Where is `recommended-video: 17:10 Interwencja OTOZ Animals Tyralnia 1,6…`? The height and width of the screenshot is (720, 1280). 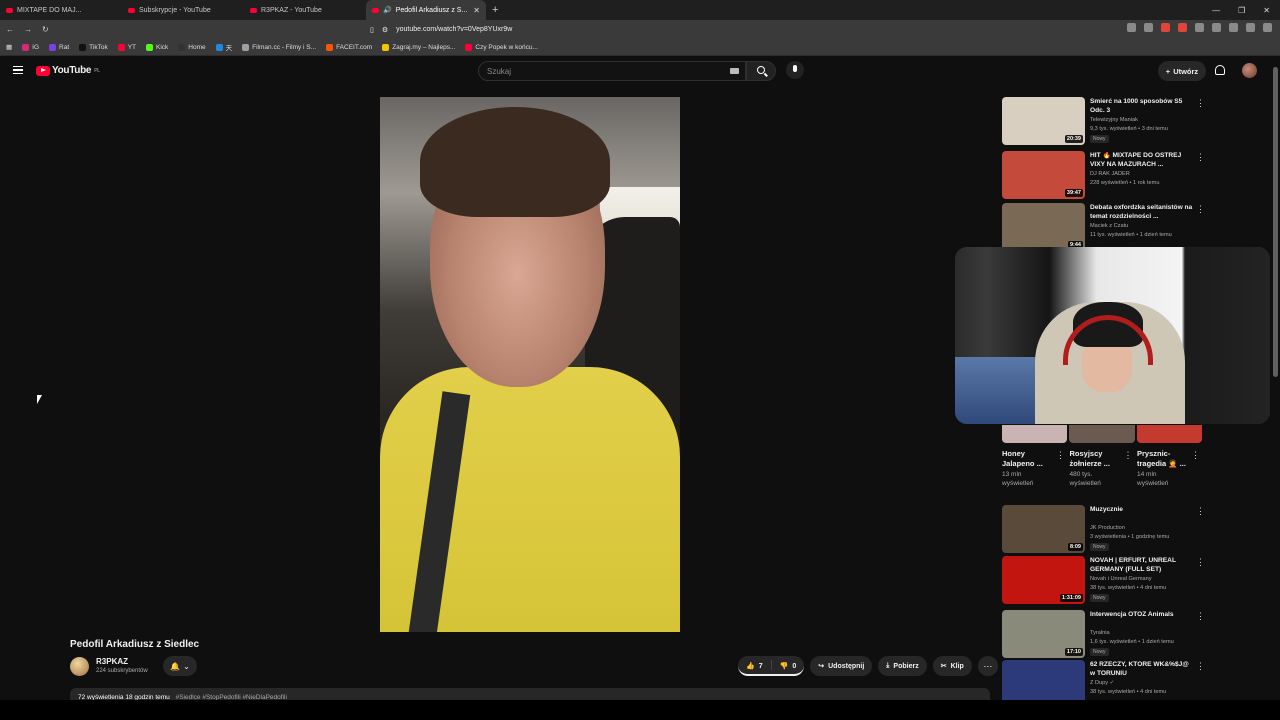 recommended-video: 17:10 Interwencja OTOZ Animals Tyralnia 1,6… is located at coordinates (1107, 634).